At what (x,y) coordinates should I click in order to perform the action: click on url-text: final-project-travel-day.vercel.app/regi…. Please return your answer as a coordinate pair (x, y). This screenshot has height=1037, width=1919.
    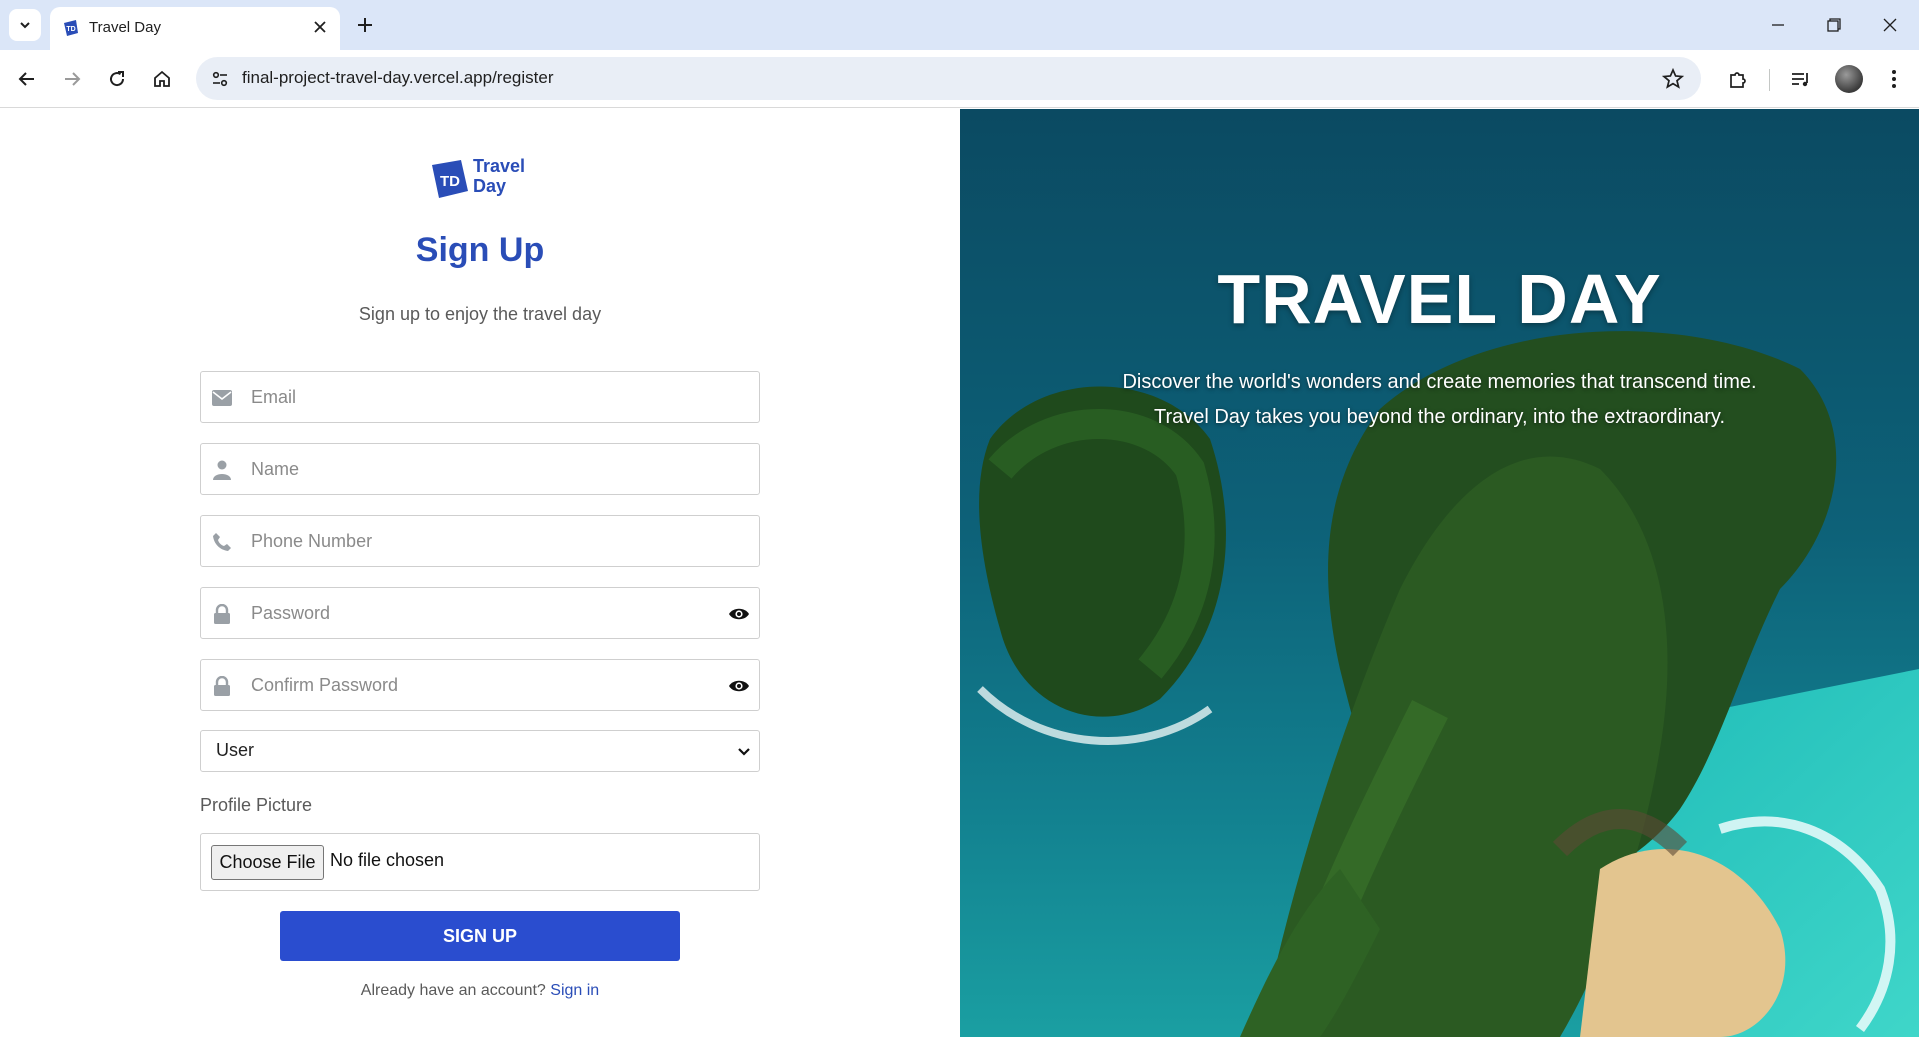
    Looking at the image, I should click on (397, 78).